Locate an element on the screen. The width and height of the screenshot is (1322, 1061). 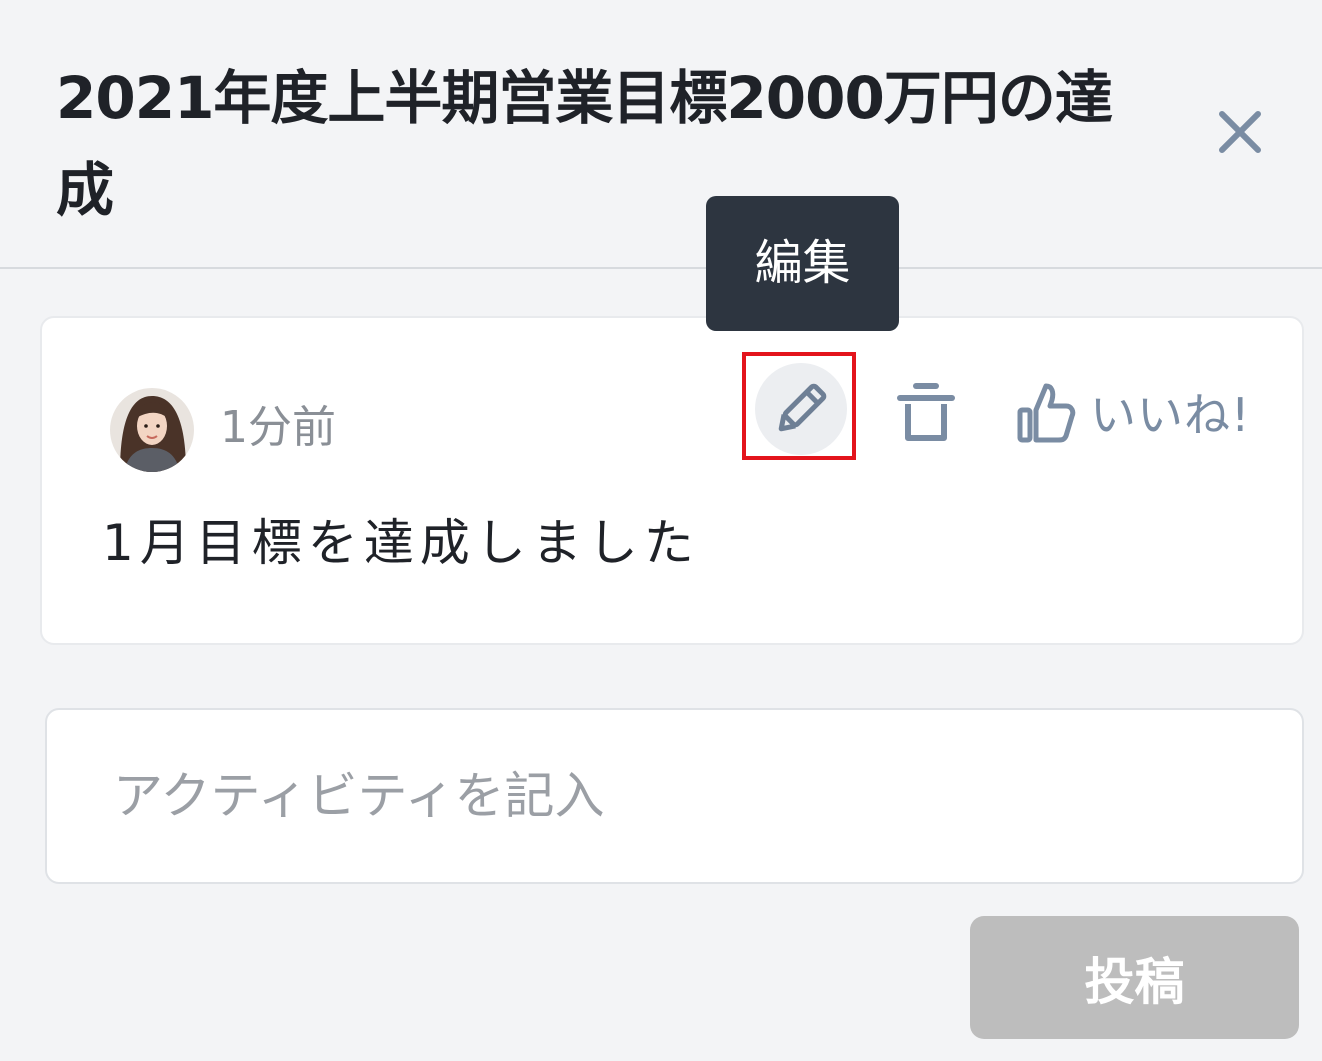
close-icon is located at coordinates (1240, 132).